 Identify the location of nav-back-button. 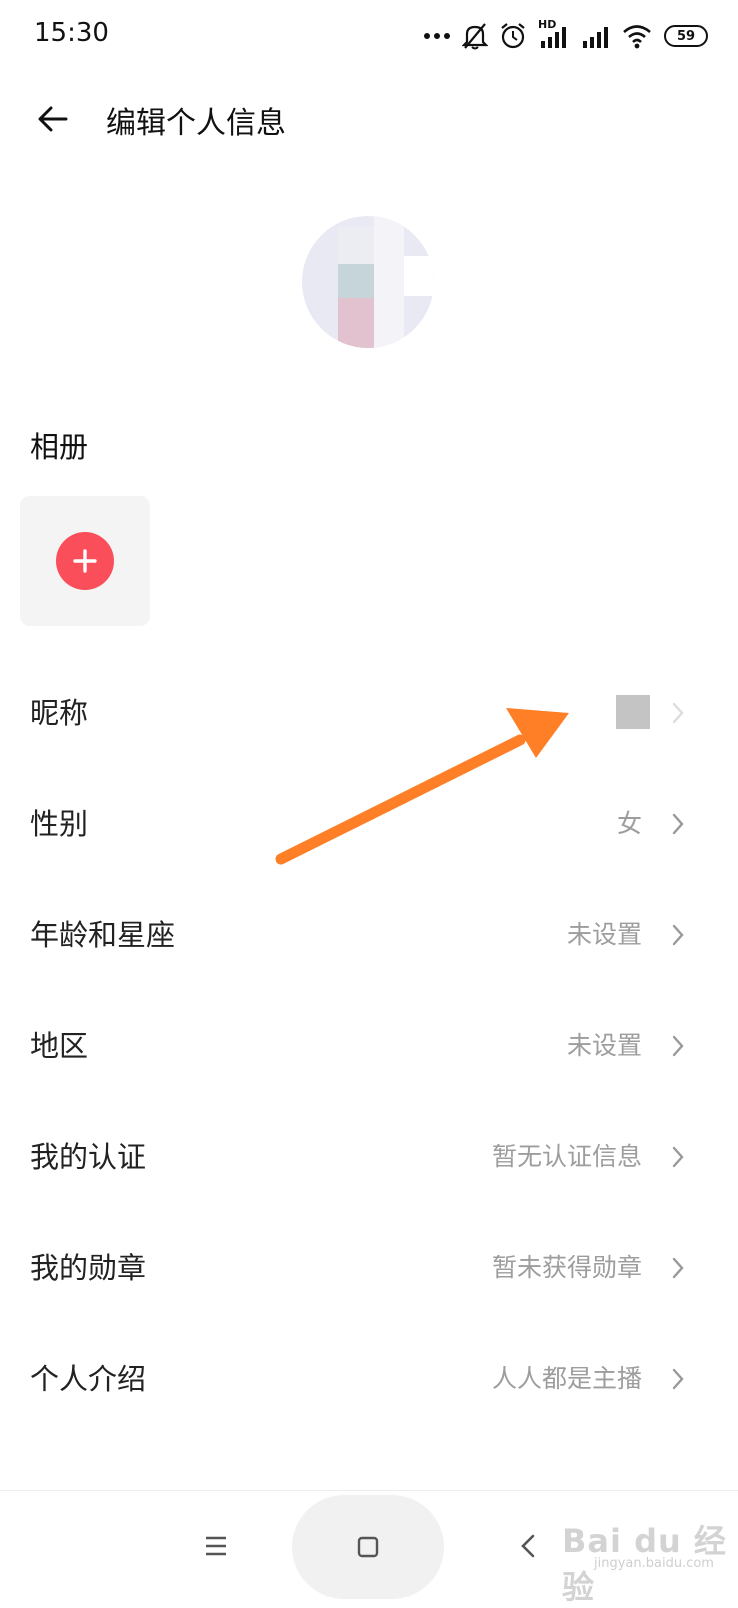
(528, 1545).